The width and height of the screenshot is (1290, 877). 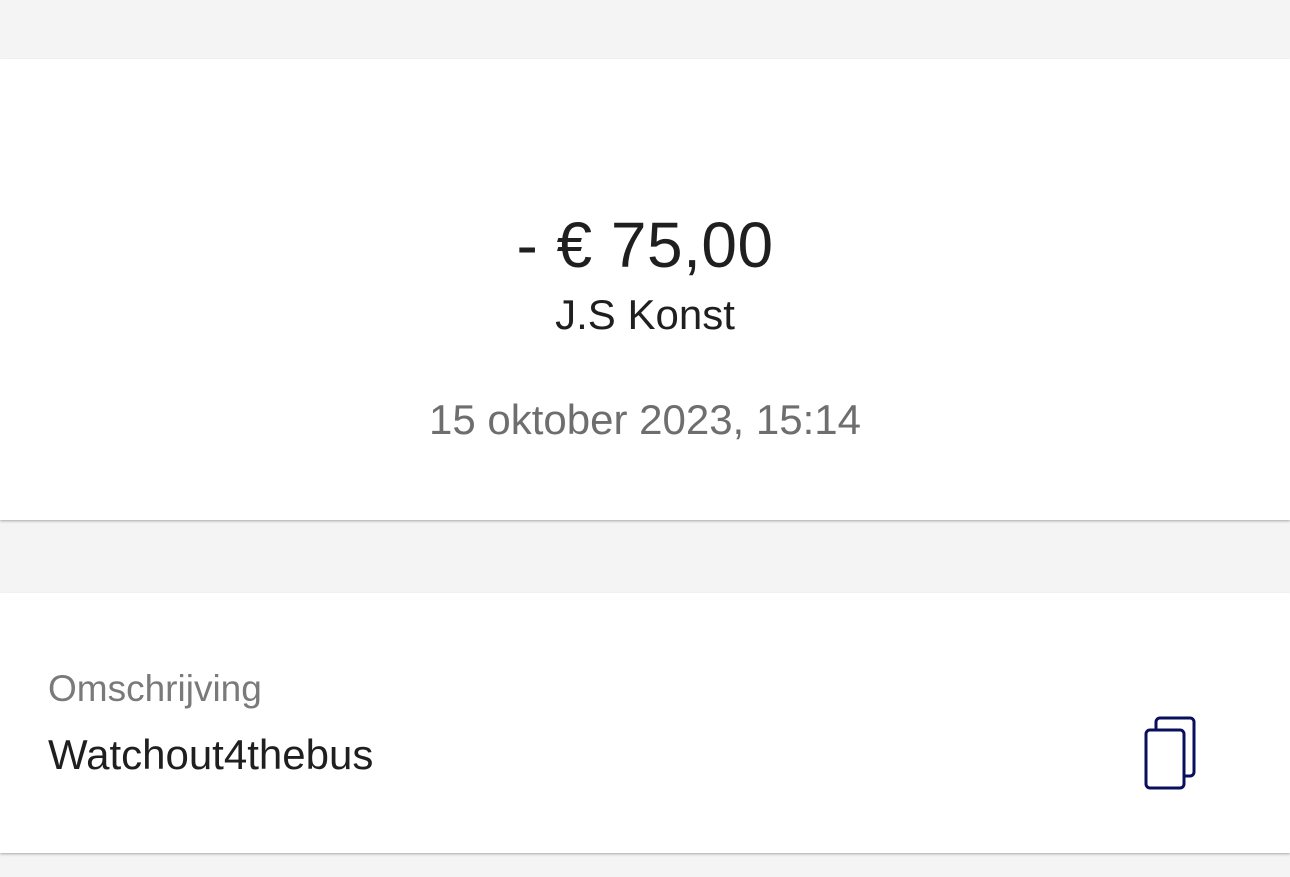 I want to click on counterparty-name: J.S Konst, so click(x=645, y=314).